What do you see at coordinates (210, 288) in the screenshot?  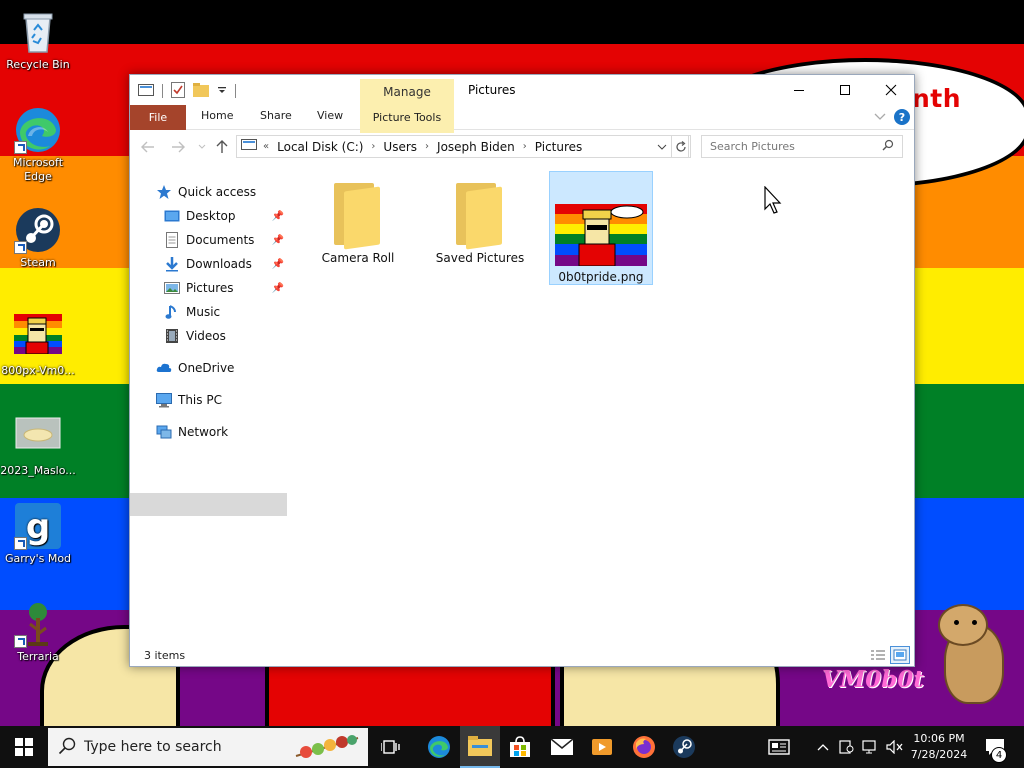 I see `nav-label: Pictures` at bounding box center [210, 288].